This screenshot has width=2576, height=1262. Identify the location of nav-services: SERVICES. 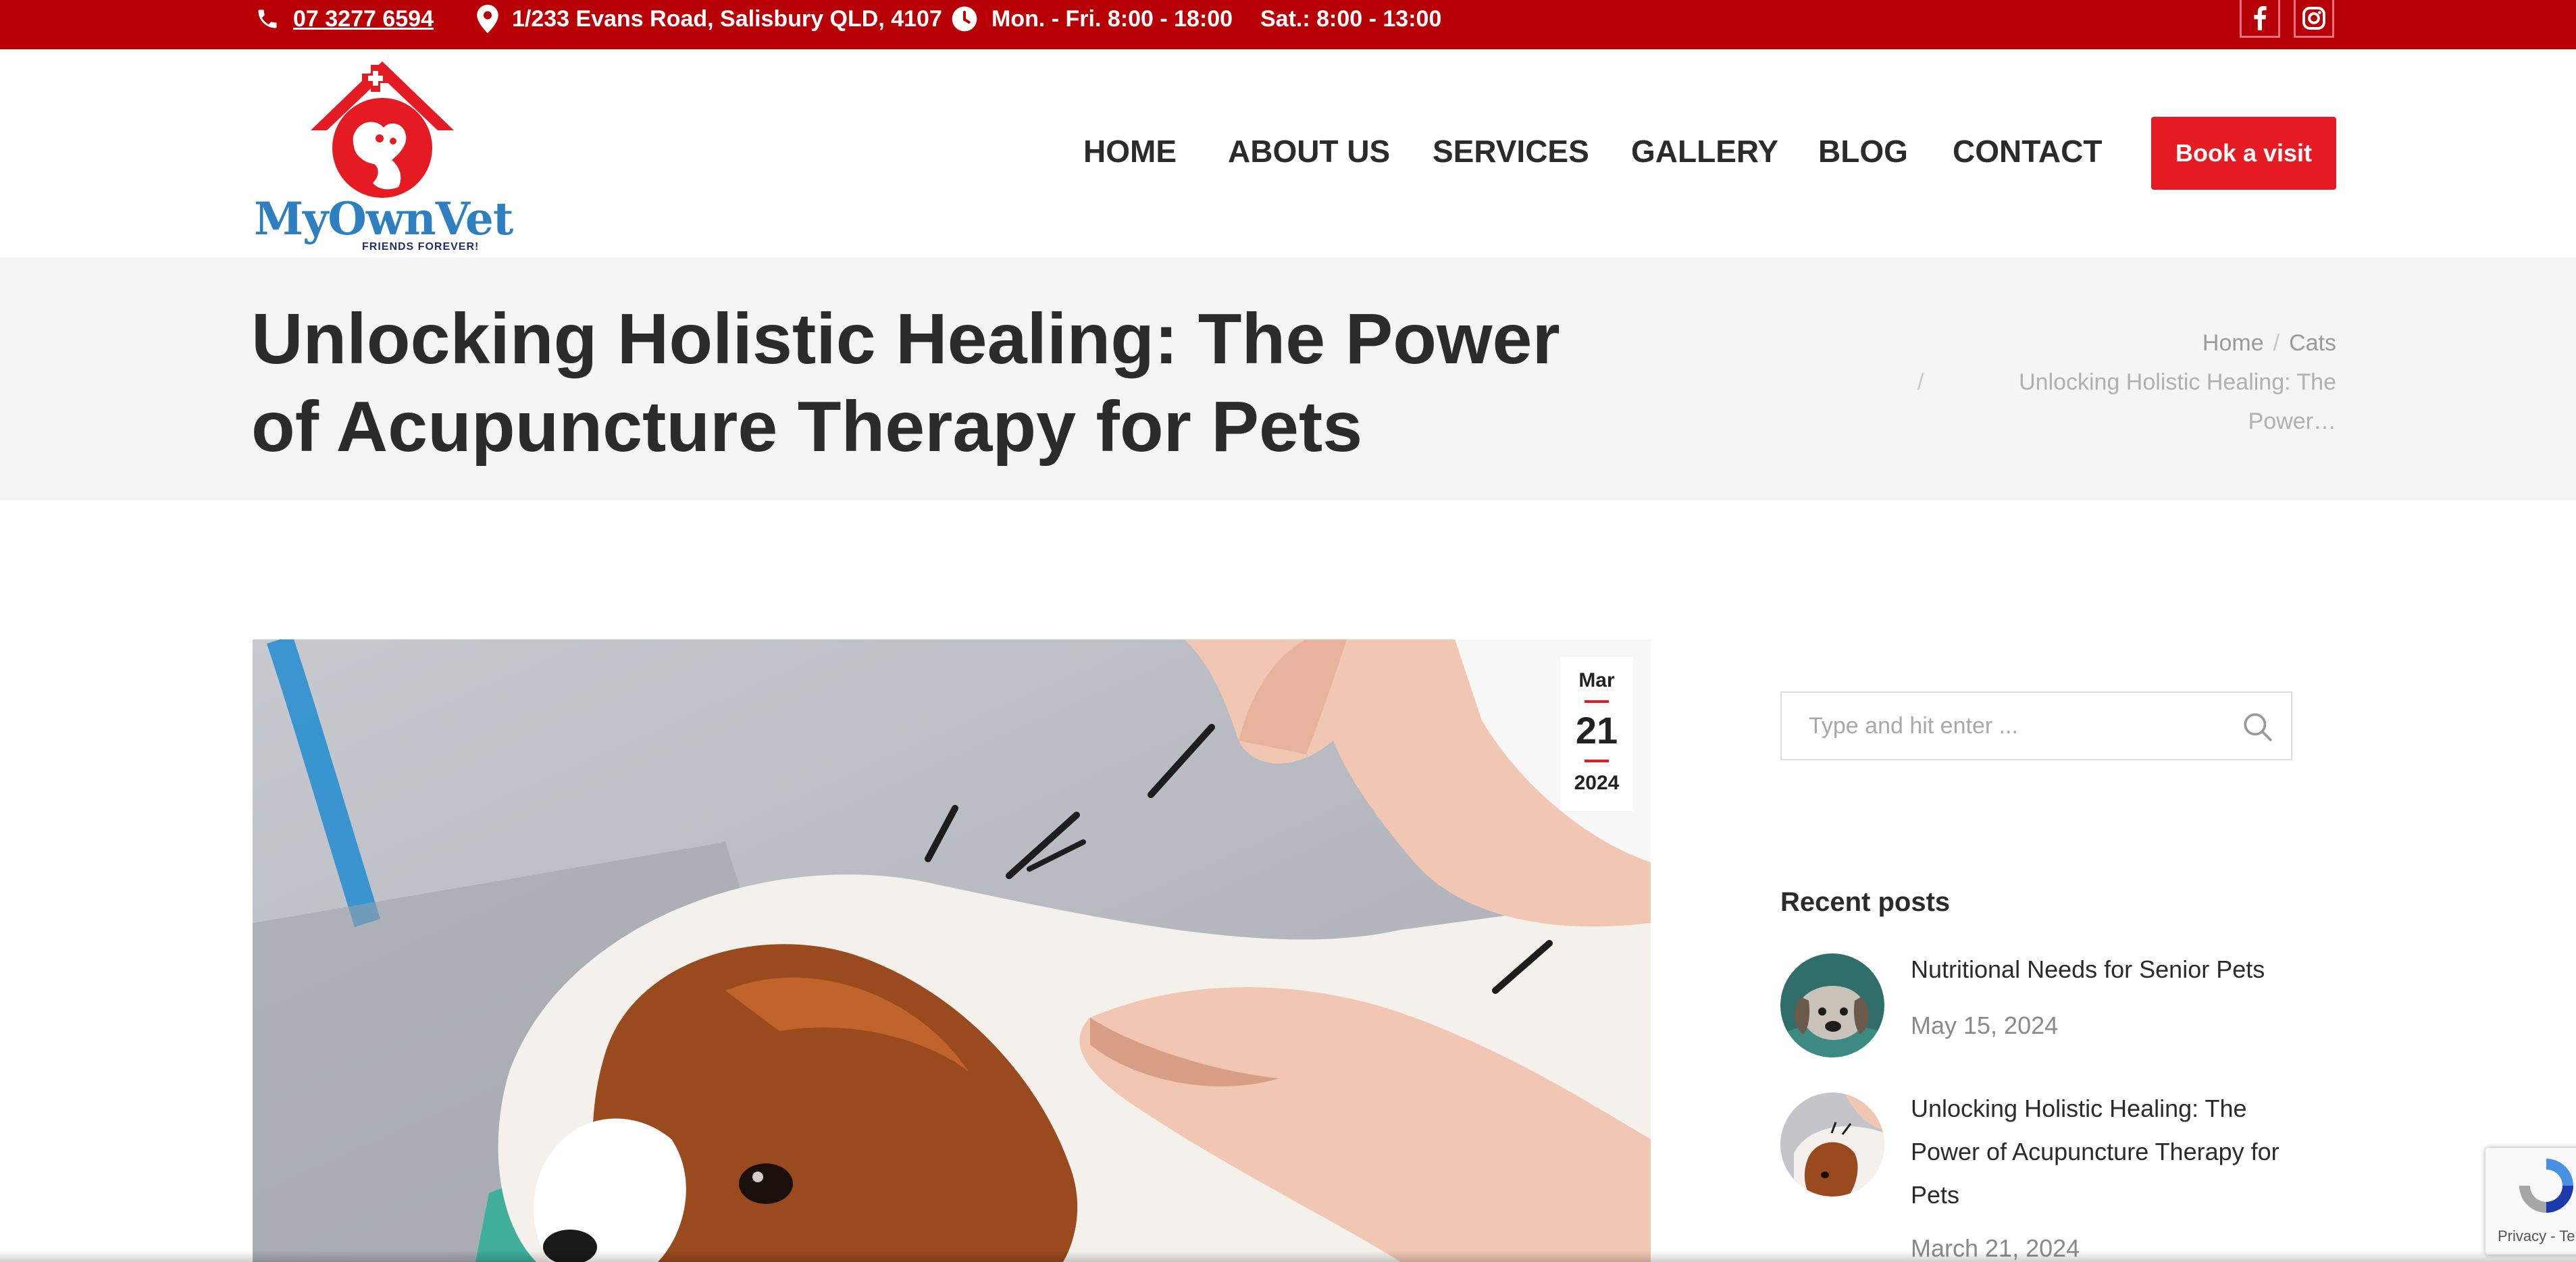
(1511, 151).